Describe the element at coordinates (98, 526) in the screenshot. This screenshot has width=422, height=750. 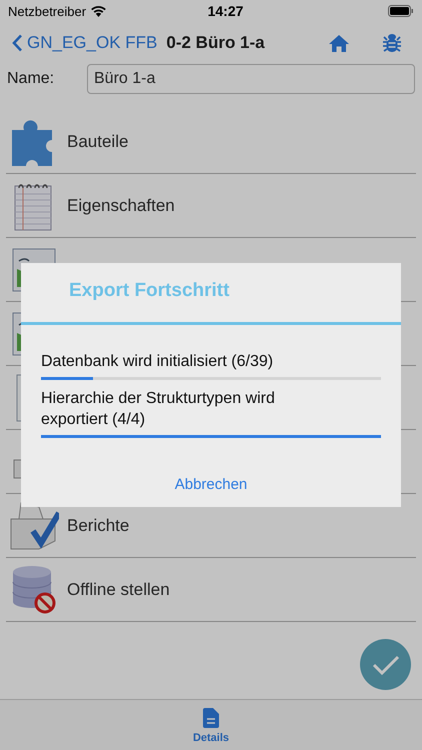
I see `menu-item: Berichte` at that location.